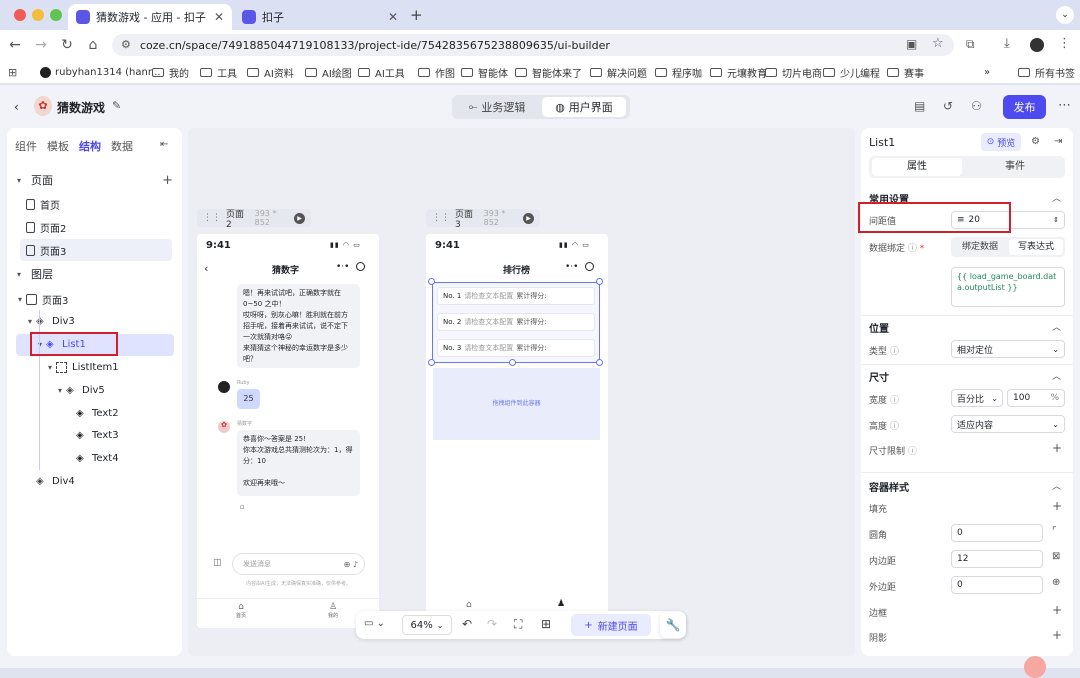  I want to click on margin-sides-icon: ⊕, so click(1056, 582).